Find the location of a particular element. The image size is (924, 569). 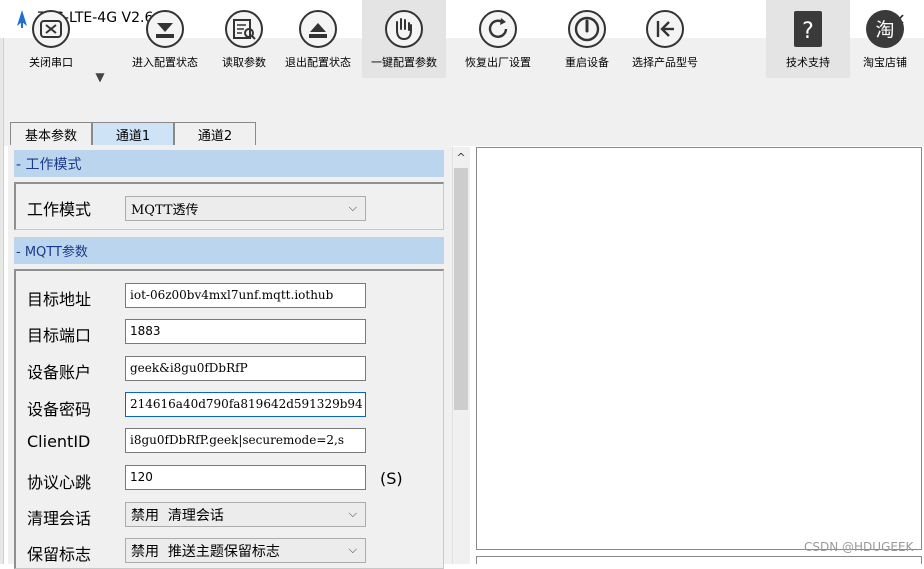

select-model-button: 选择产品型号 is located at coordinates (665, 39).